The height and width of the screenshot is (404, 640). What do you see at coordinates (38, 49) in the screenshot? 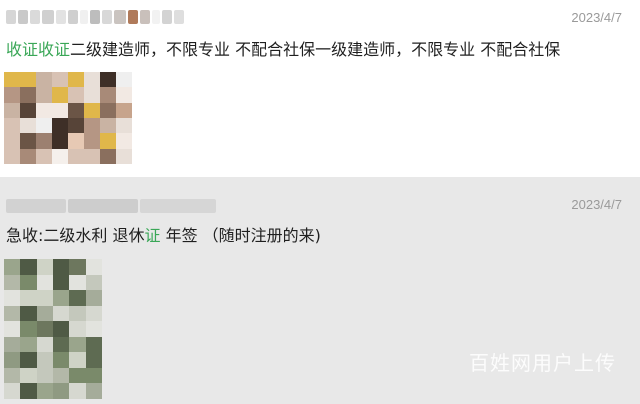
I see `highlighted-text: 收证收证` at bounding box center [38, 49].